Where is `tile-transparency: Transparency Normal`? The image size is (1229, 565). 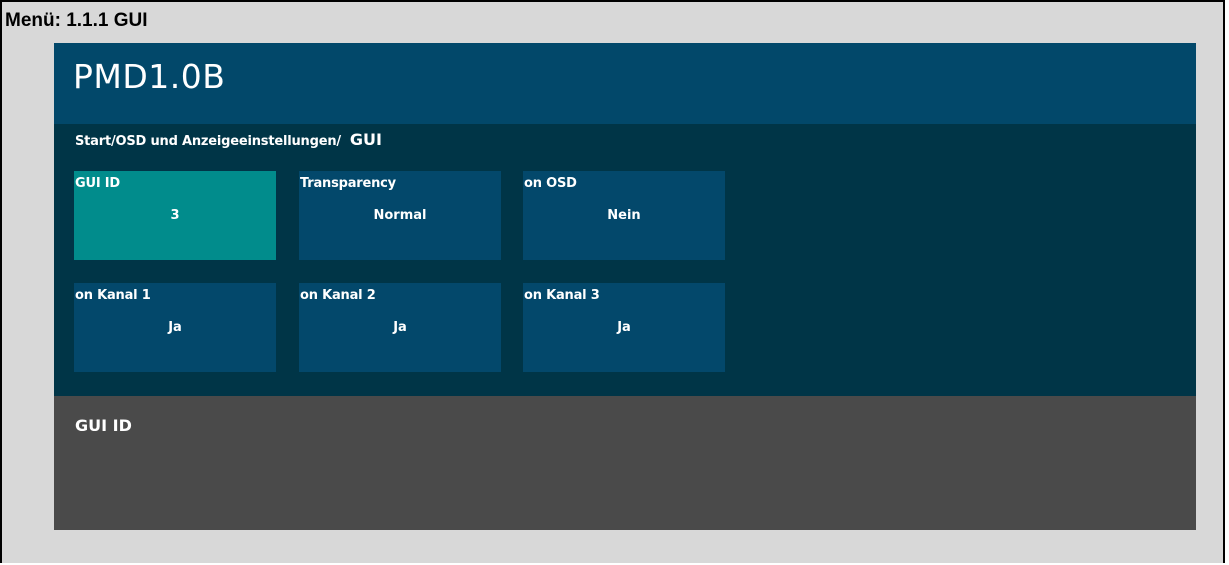
tile-transparency: Transparency Normal is located at coordinates (400, 215).